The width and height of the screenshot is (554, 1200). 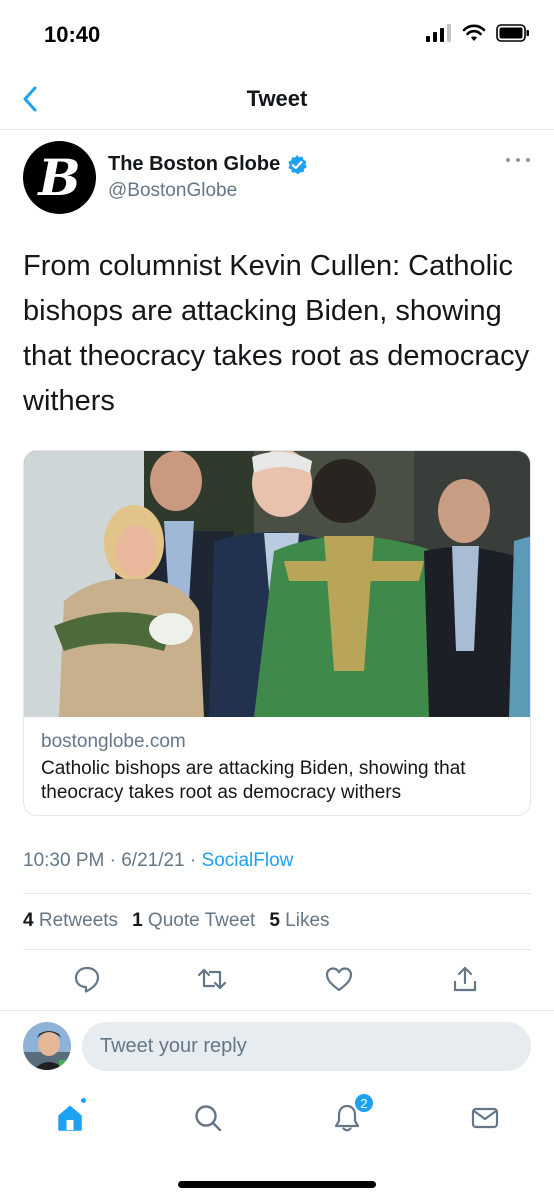 I want to click on messages-icon, so click(x=485, y=1118).